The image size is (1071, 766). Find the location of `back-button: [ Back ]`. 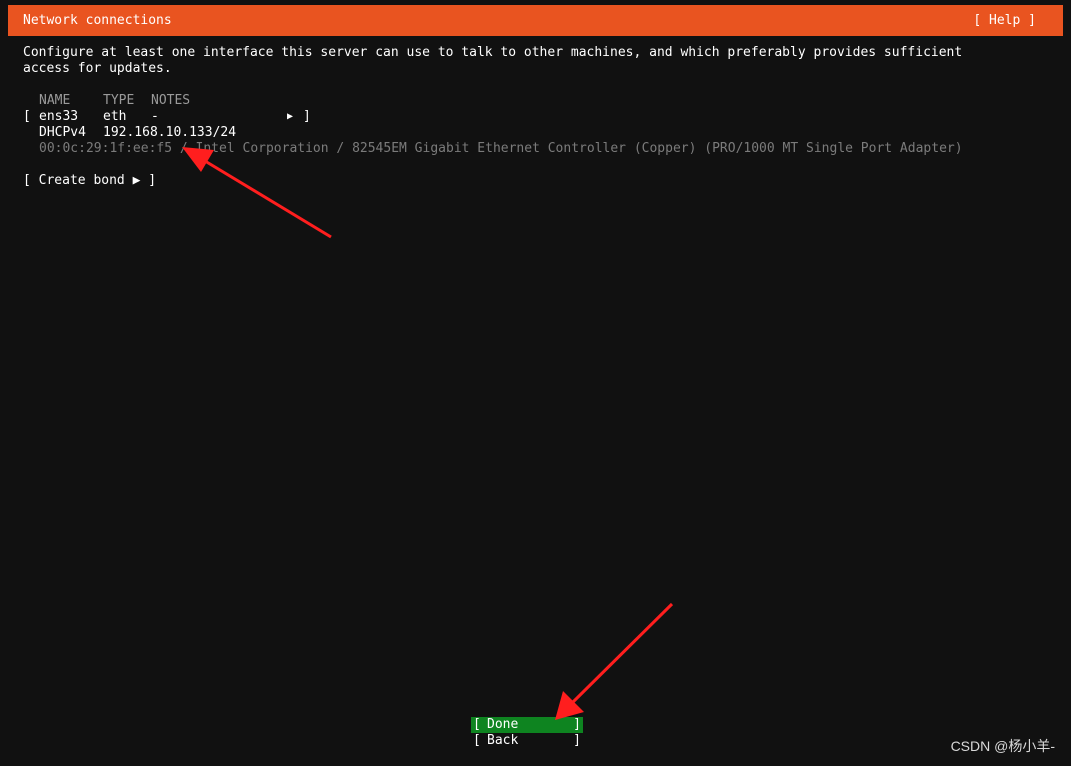

back-button: [ Back ] is located at coordinates (527, 741).